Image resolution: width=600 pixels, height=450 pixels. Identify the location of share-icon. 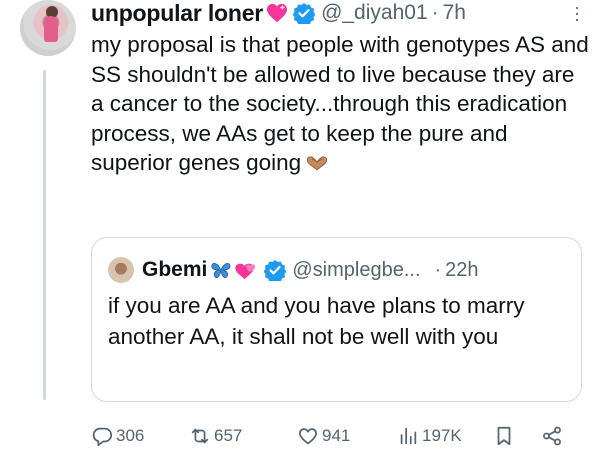
(552, 436).